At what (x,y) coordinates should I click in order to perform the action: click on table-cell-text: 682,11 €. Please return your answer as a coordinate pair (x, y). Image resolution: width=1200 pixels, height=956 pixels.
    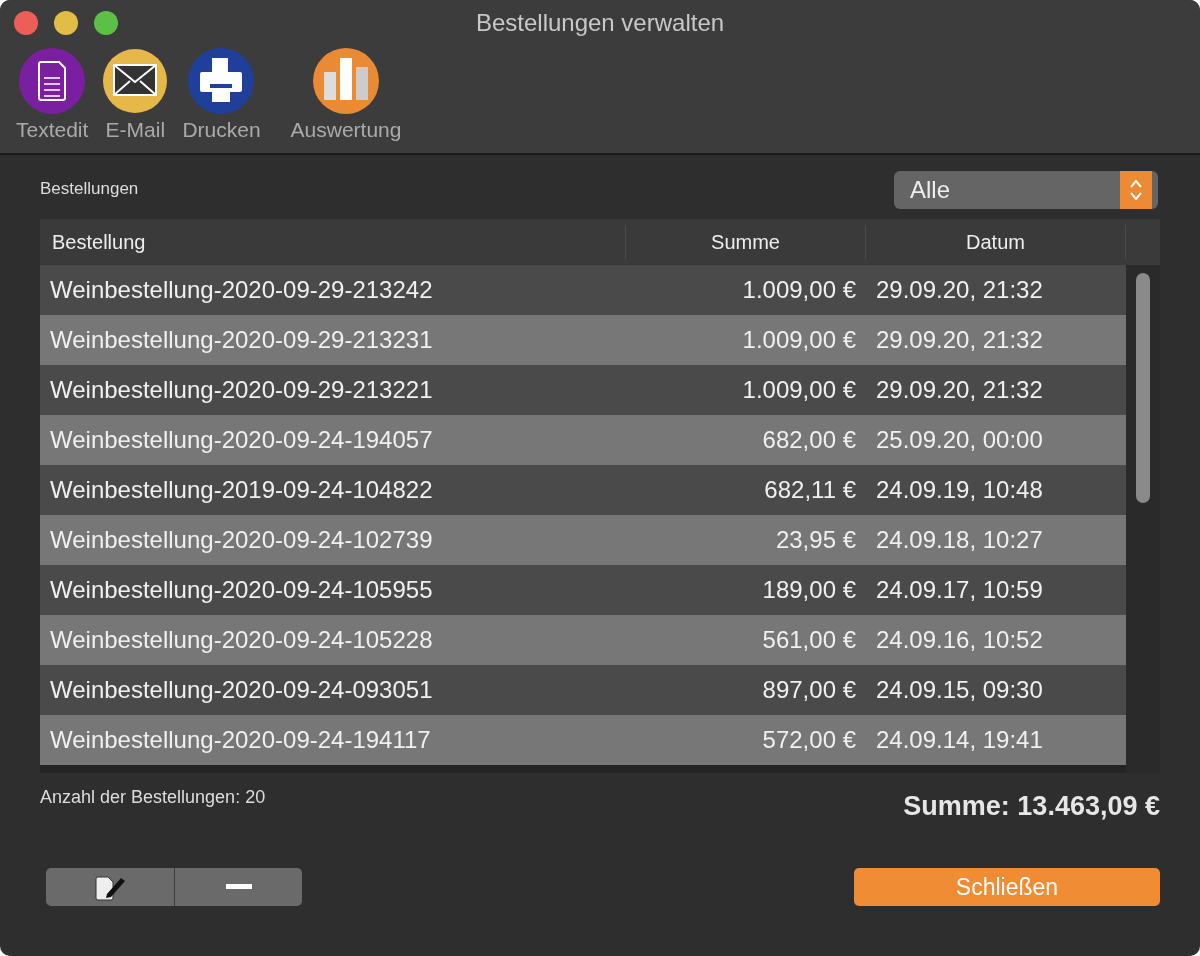
    Looking at the image, I should click on (810, 490).